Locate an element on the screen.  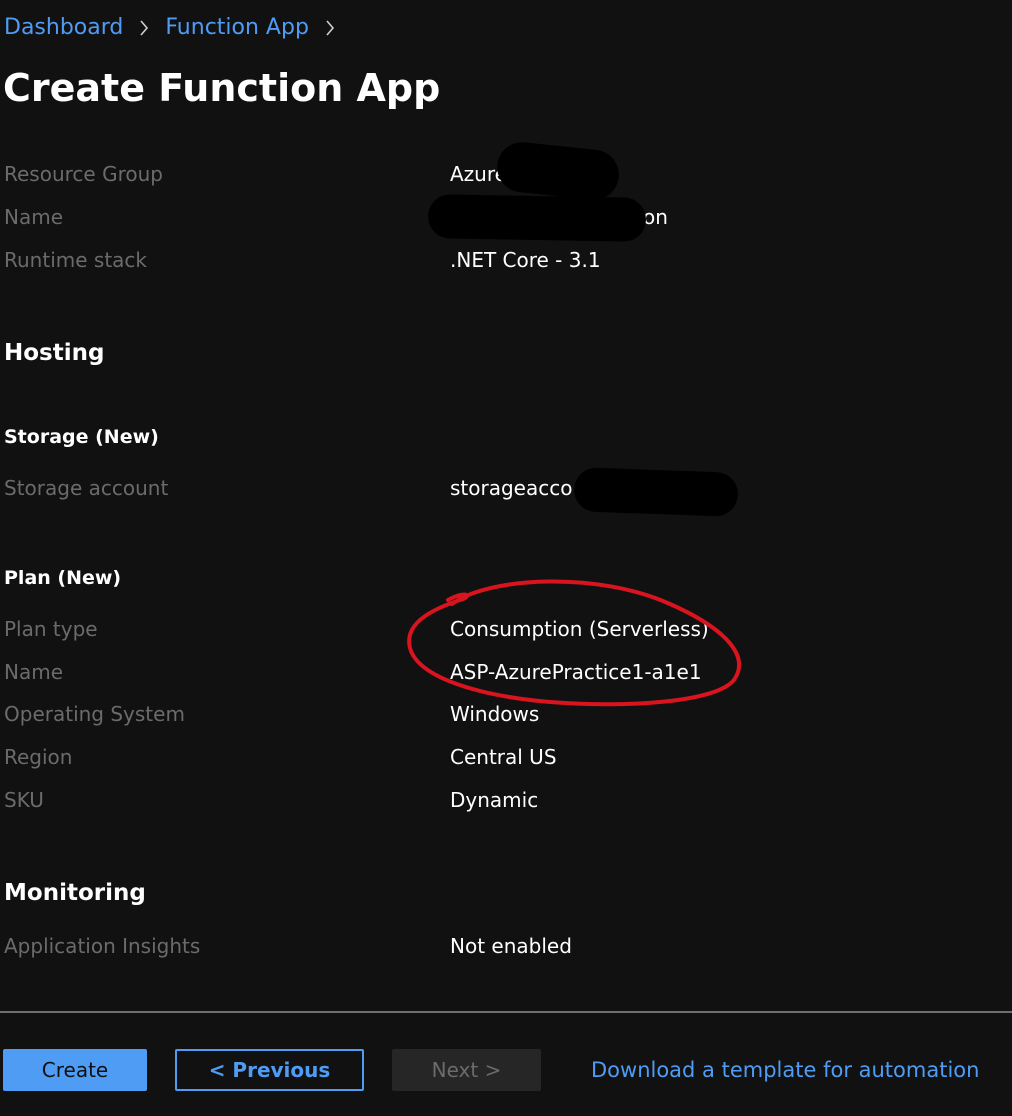
plan-type-row: Plan type Consumption (Serverless) is located at coordinates (506, 629).